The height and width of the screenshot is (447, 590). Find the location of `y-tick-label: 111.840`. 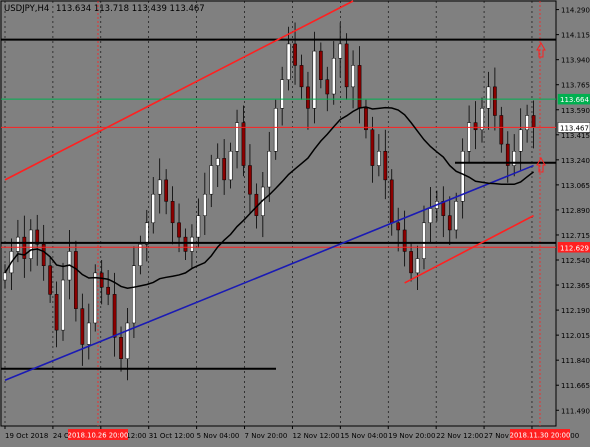

y-tick-label: 111.840 is located at coordinates (575, 361).